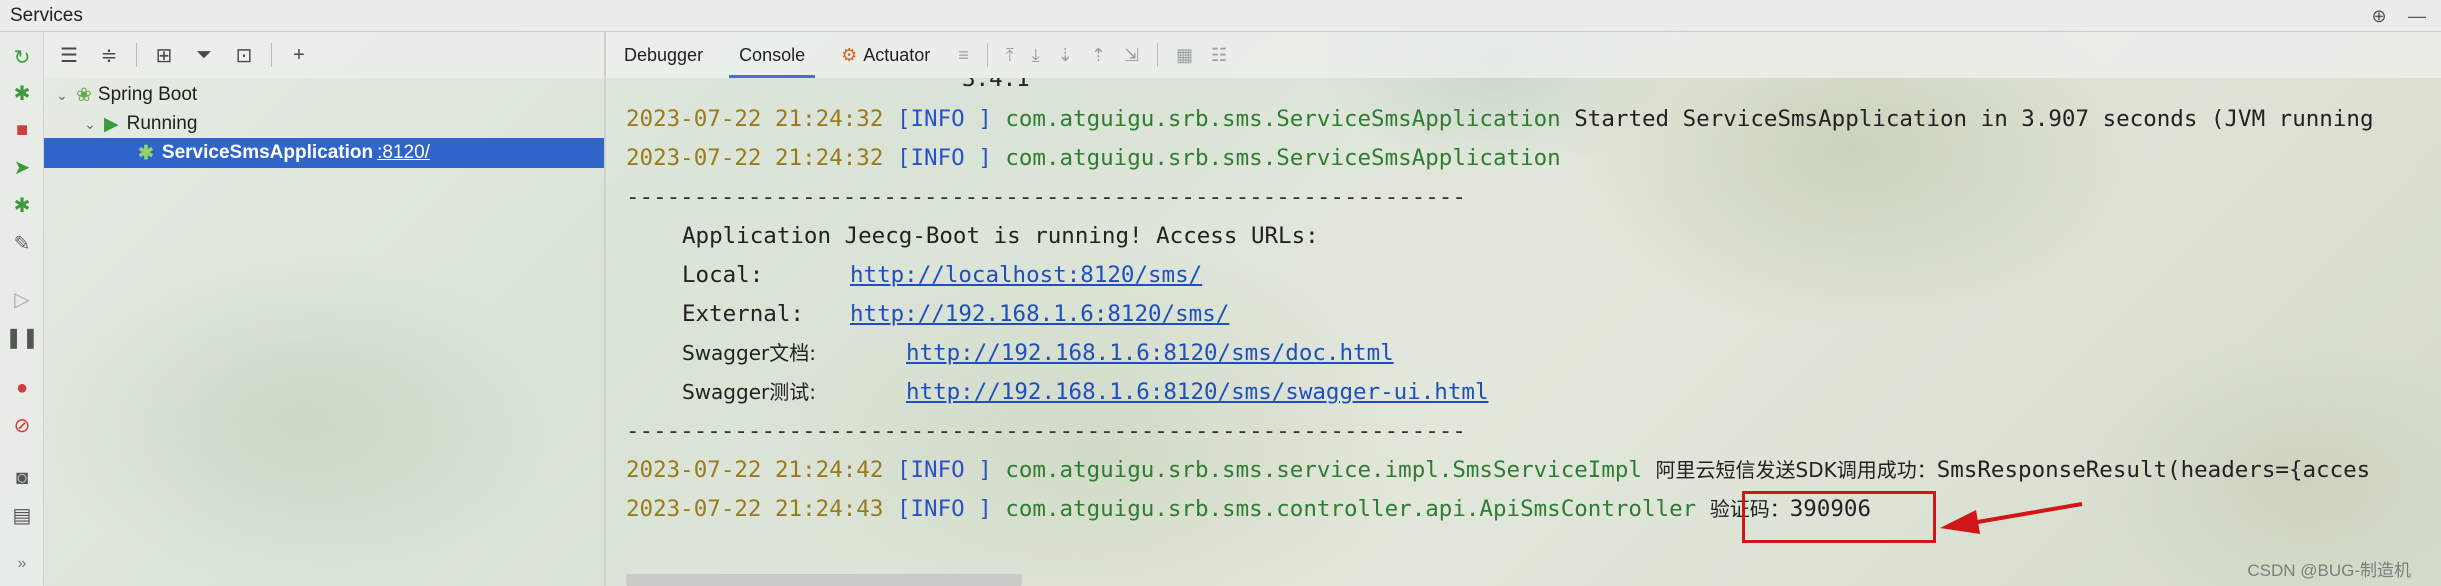 This screenshot has height=586, width=2441. Describe the element at coordinates (22, 130) in the screenshot. I see `stop-icon: ■` at that location.